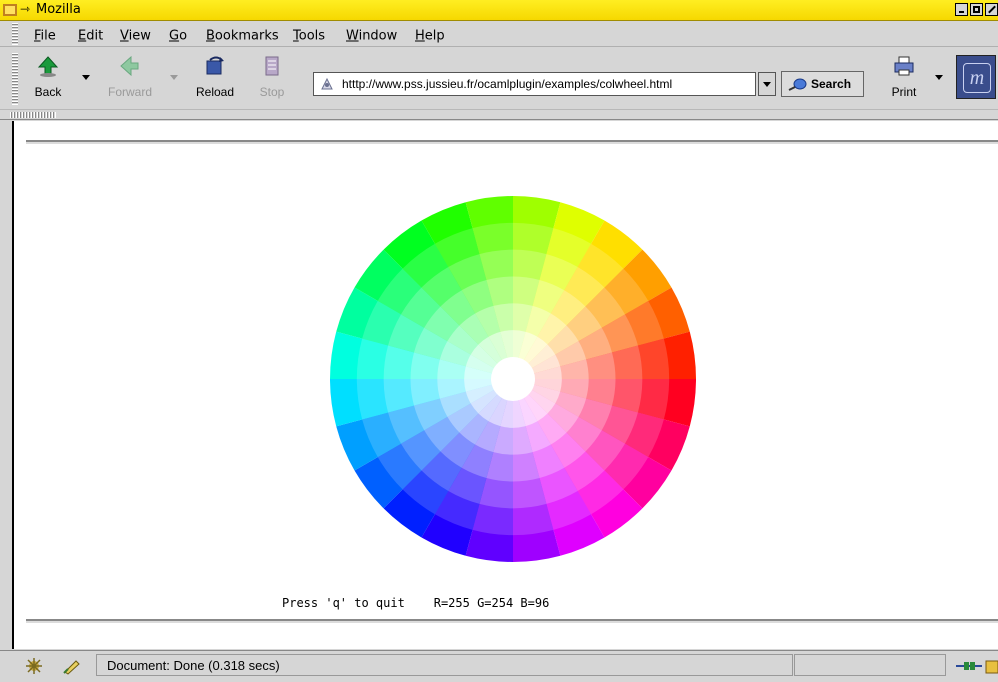 The height and width of the screenshot is (682, 998). I want to click on search-button: Search, so click(822, 84).